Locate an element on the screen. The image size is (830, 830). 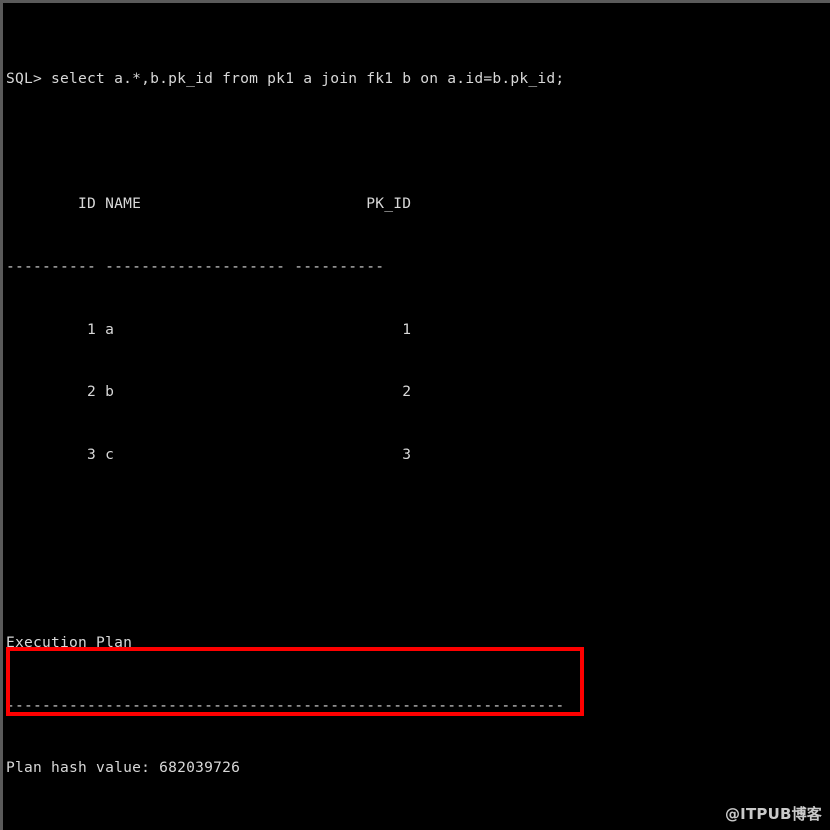
resultset-row: 1 a 1 is located at coordinates (209, 329).